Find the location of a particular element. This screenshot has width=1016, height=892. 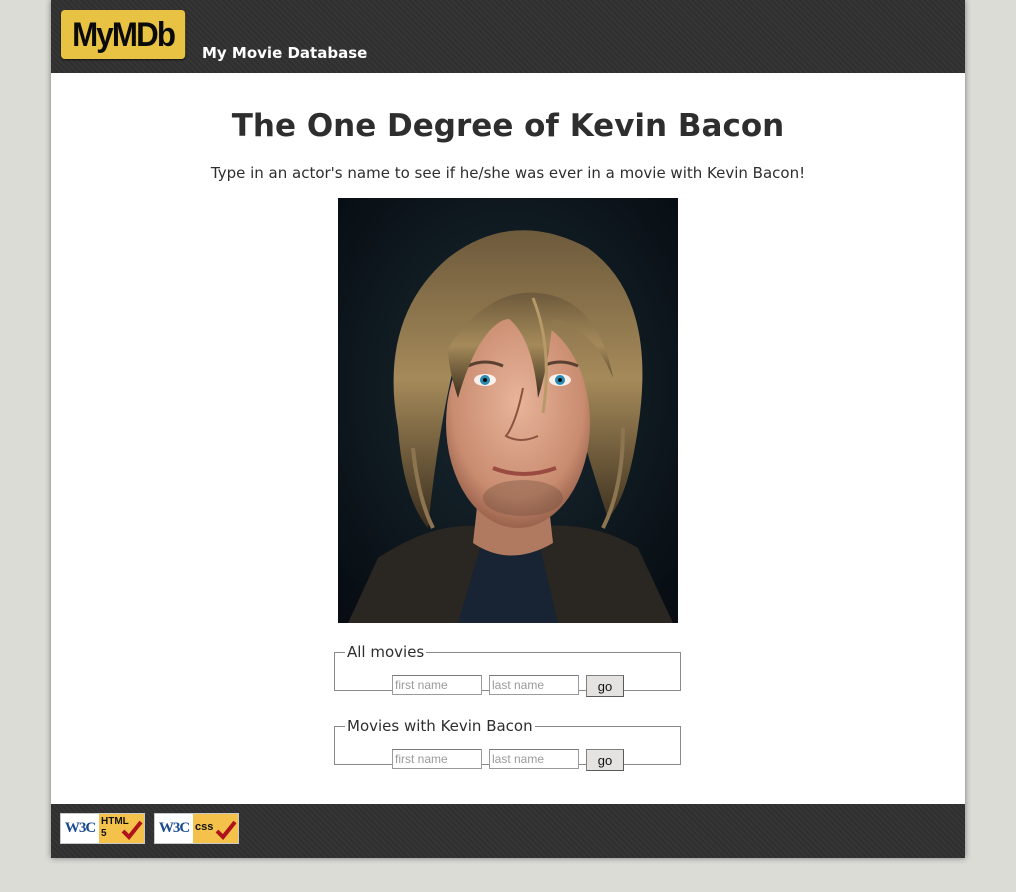

w3c-html5-badge: W3C HTML 5 is located at coordinates (102, 828).